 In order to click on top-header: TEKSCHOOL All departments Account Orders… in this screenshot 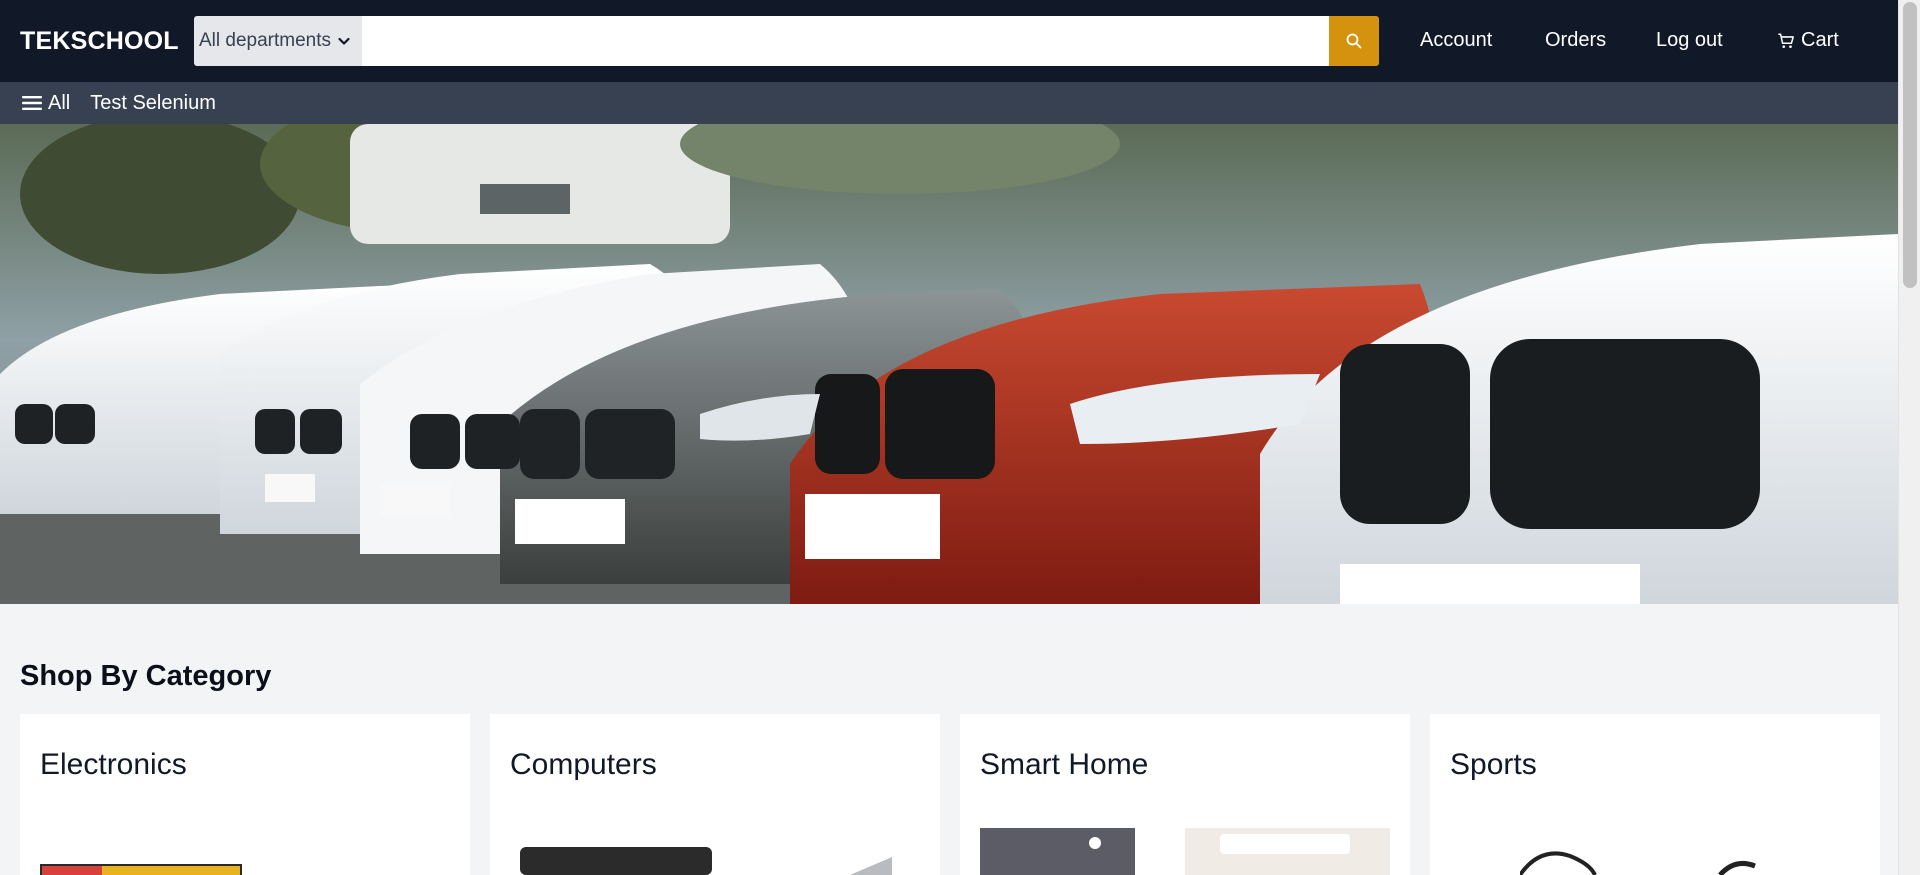, I will do `click(949, 41)`.